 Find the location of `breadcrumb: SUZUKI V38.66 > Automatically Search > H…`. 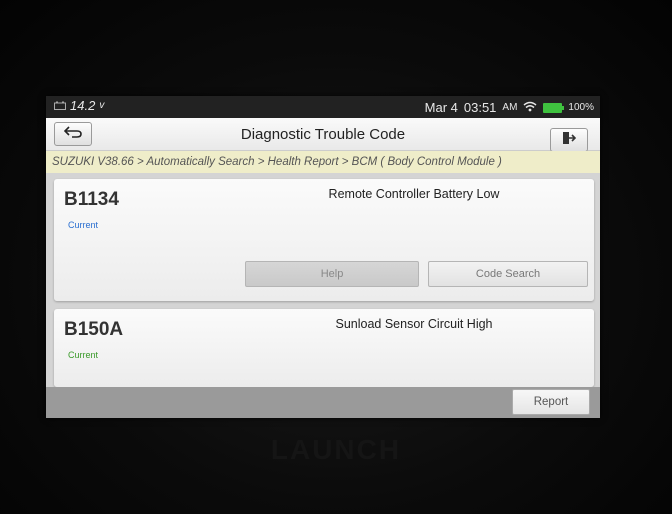

breadcrumb: SUZUKI V38.66 > Automatically Search > H… is located at coordinates (323, 162).